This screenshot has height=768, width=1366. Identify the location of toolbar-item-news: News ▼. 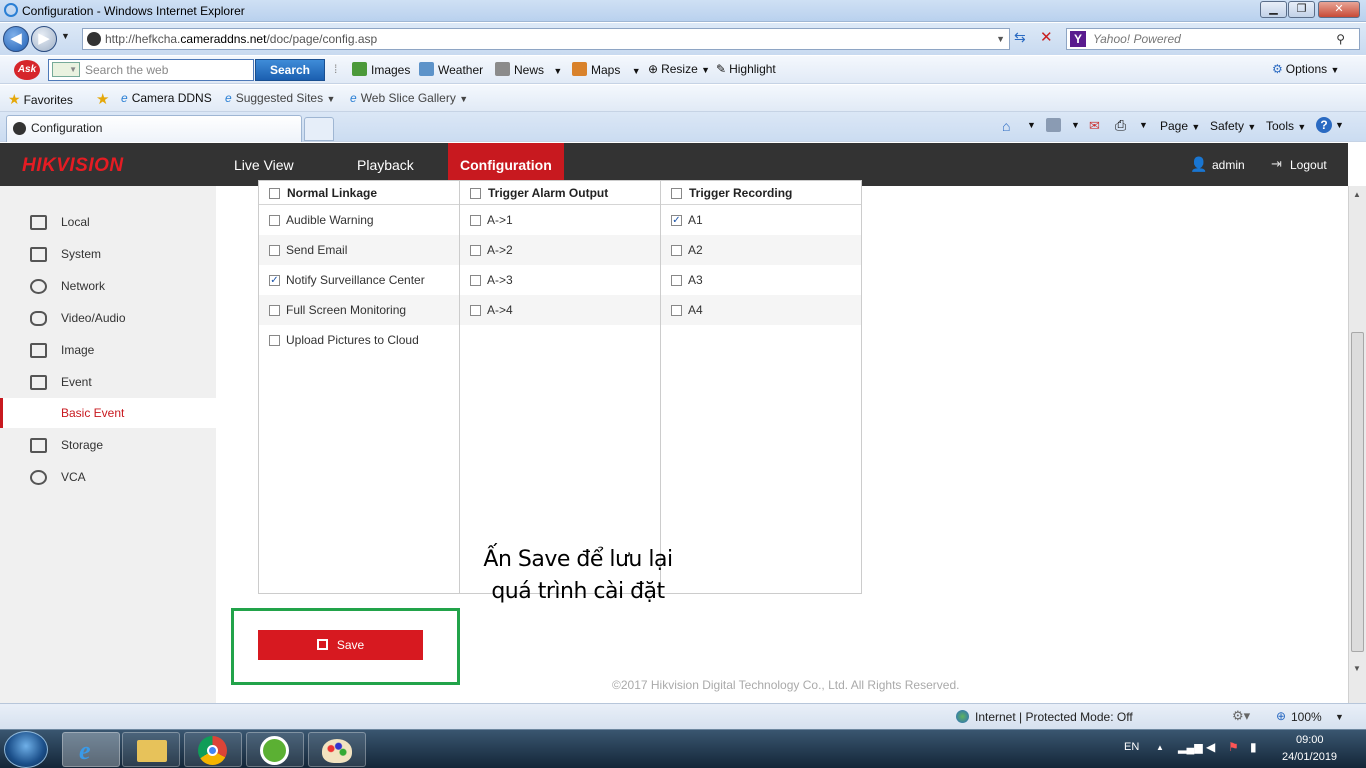
(528, 69).